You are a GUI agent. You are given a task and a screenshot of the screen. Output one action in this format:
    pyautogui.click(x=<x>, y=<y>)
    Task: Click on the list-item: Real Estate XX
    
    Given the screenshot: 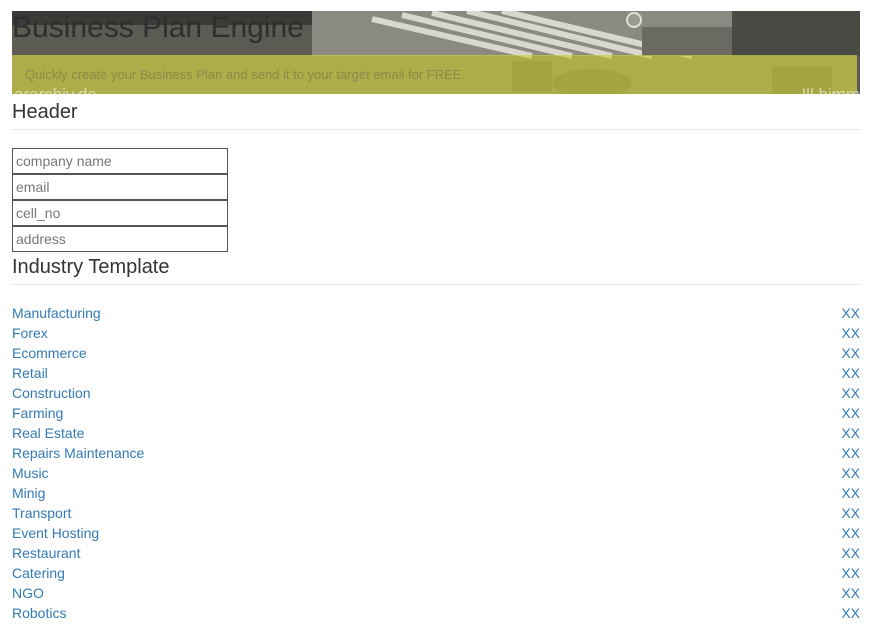 What is the action you would take?
    pyautogui.click(x=436, y=433)
    